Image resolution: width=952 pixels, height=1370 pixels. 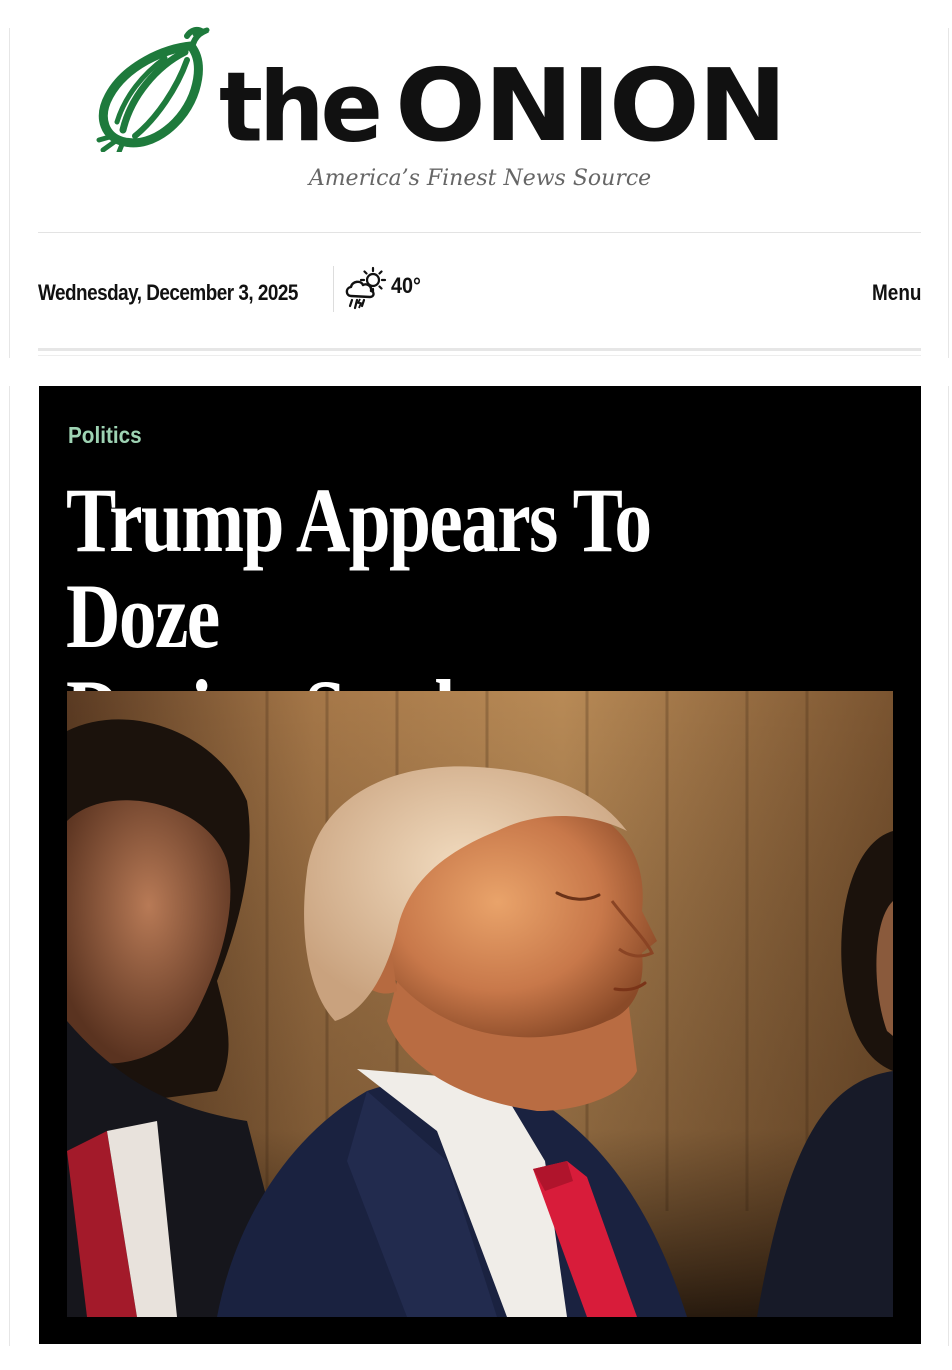 What do you see at coordinates (359, 568) in the screenshot?
I see `headline-line-1: Trump Appears To Doze` at bounding box center [359, 568].